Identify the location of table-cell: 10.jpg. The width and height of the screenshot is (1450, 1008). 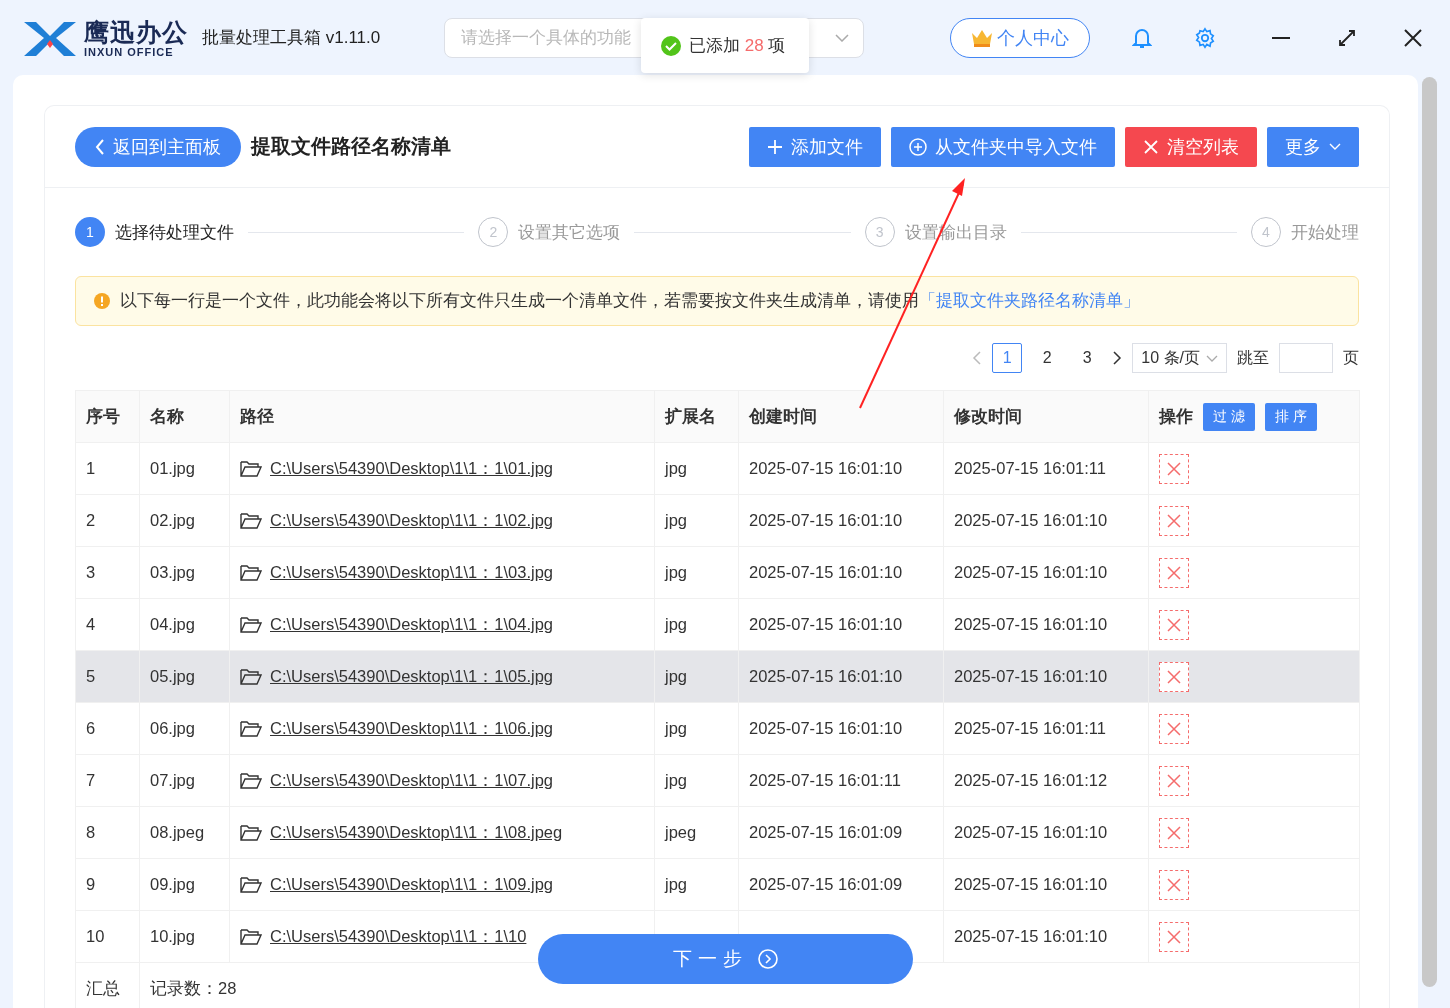
(184, 936).